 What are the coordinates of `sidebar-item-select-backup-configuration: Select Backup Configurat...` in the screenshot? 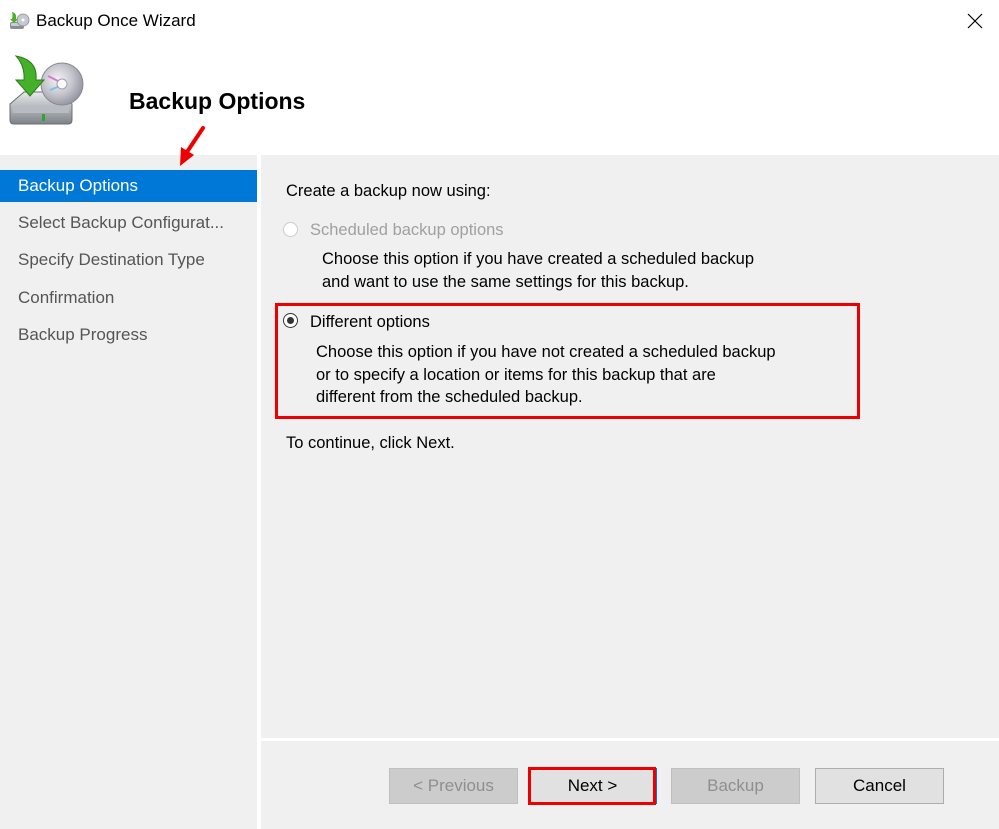 It's located at (128, 223).